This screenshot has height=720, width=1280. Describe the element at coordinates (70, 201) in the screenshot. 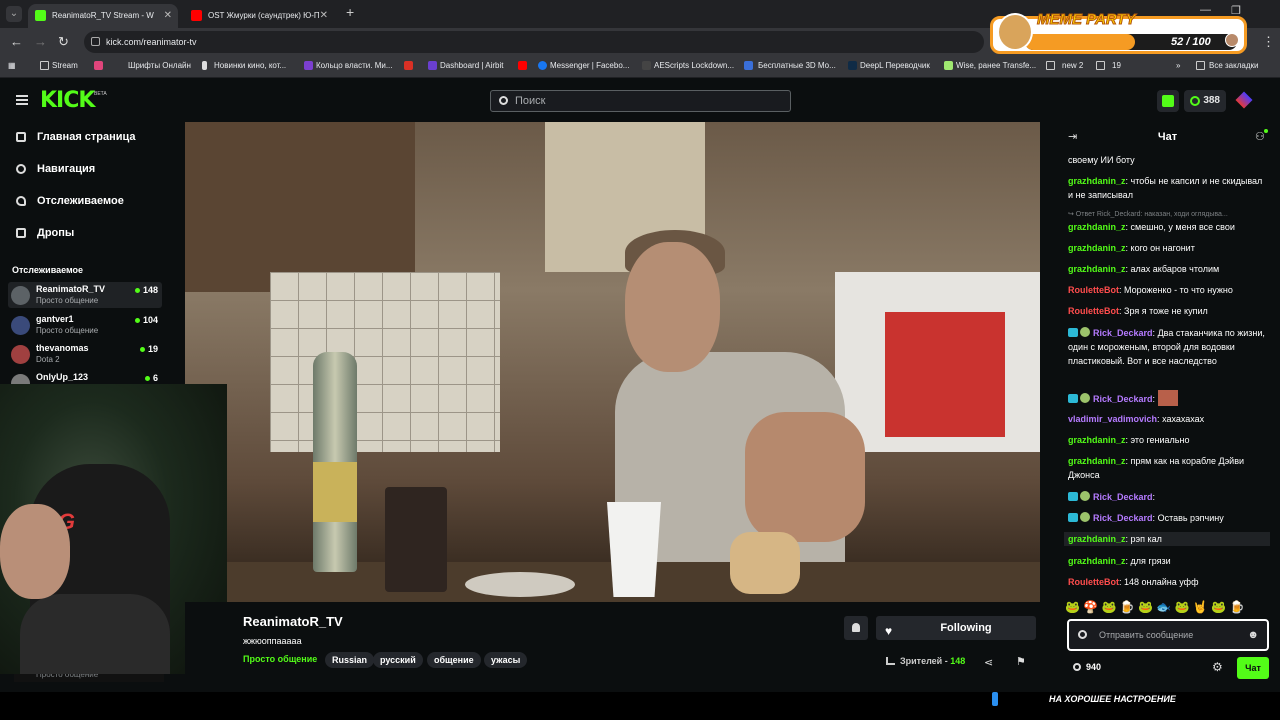

I see `sidebar-item-following: Отслеживаемое` at that location.